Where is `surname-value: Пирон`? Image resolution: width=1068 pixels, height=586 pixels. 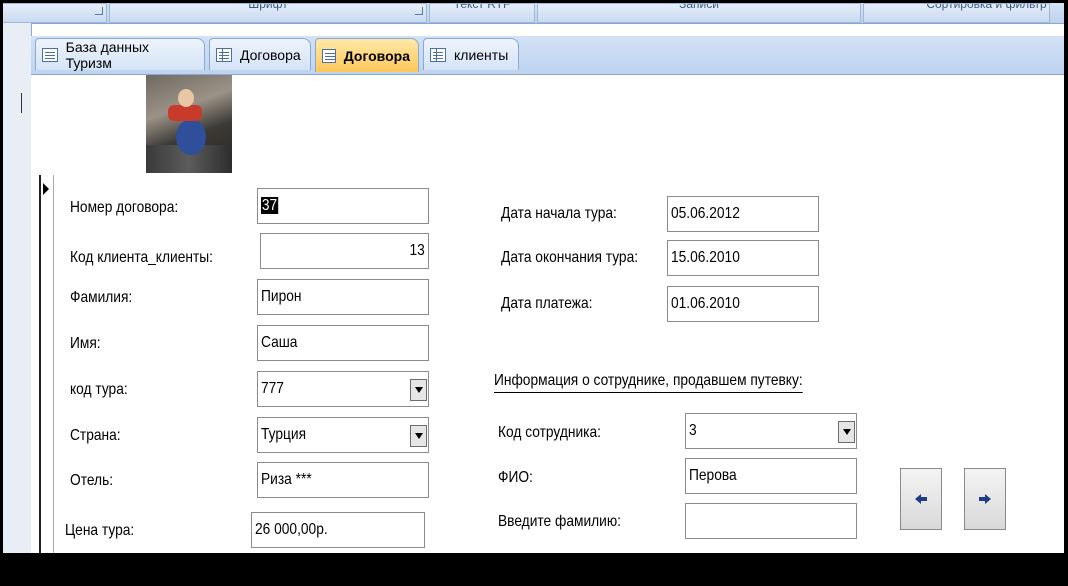 surname-value: Пирон is located at coordinates (281, 296).